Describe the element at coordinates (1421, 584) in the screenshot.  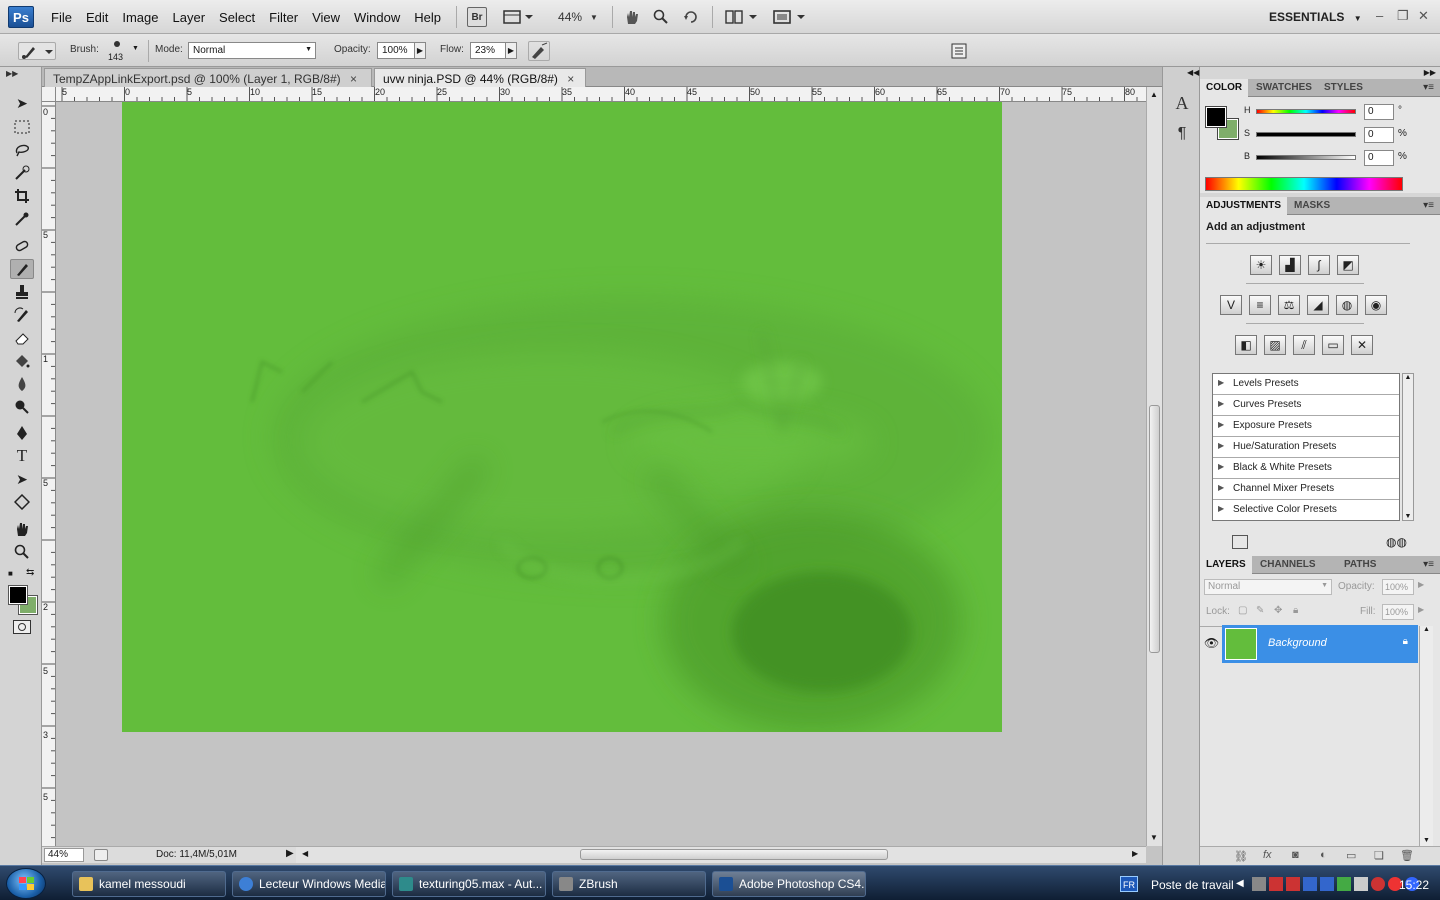
I see `opacity-slider-toggle: ▶` at that location.